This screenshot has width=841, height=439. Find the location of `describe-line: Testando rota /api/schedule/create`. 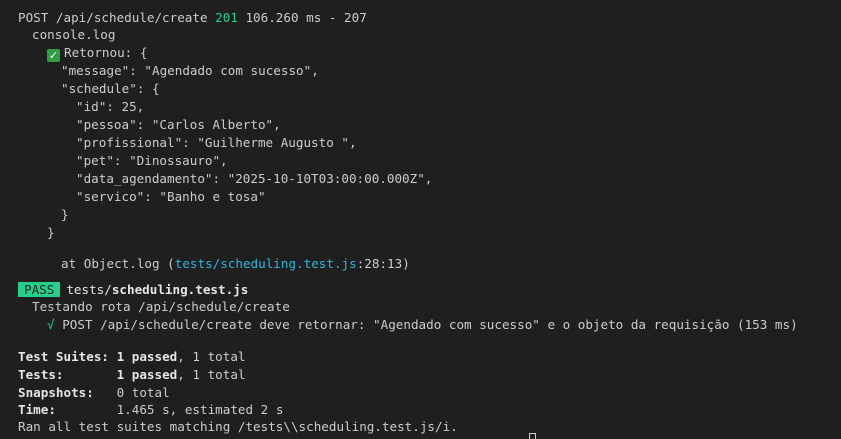

describe-line: Testando rota /api/schedule/create is located at coordinates (161, 306).